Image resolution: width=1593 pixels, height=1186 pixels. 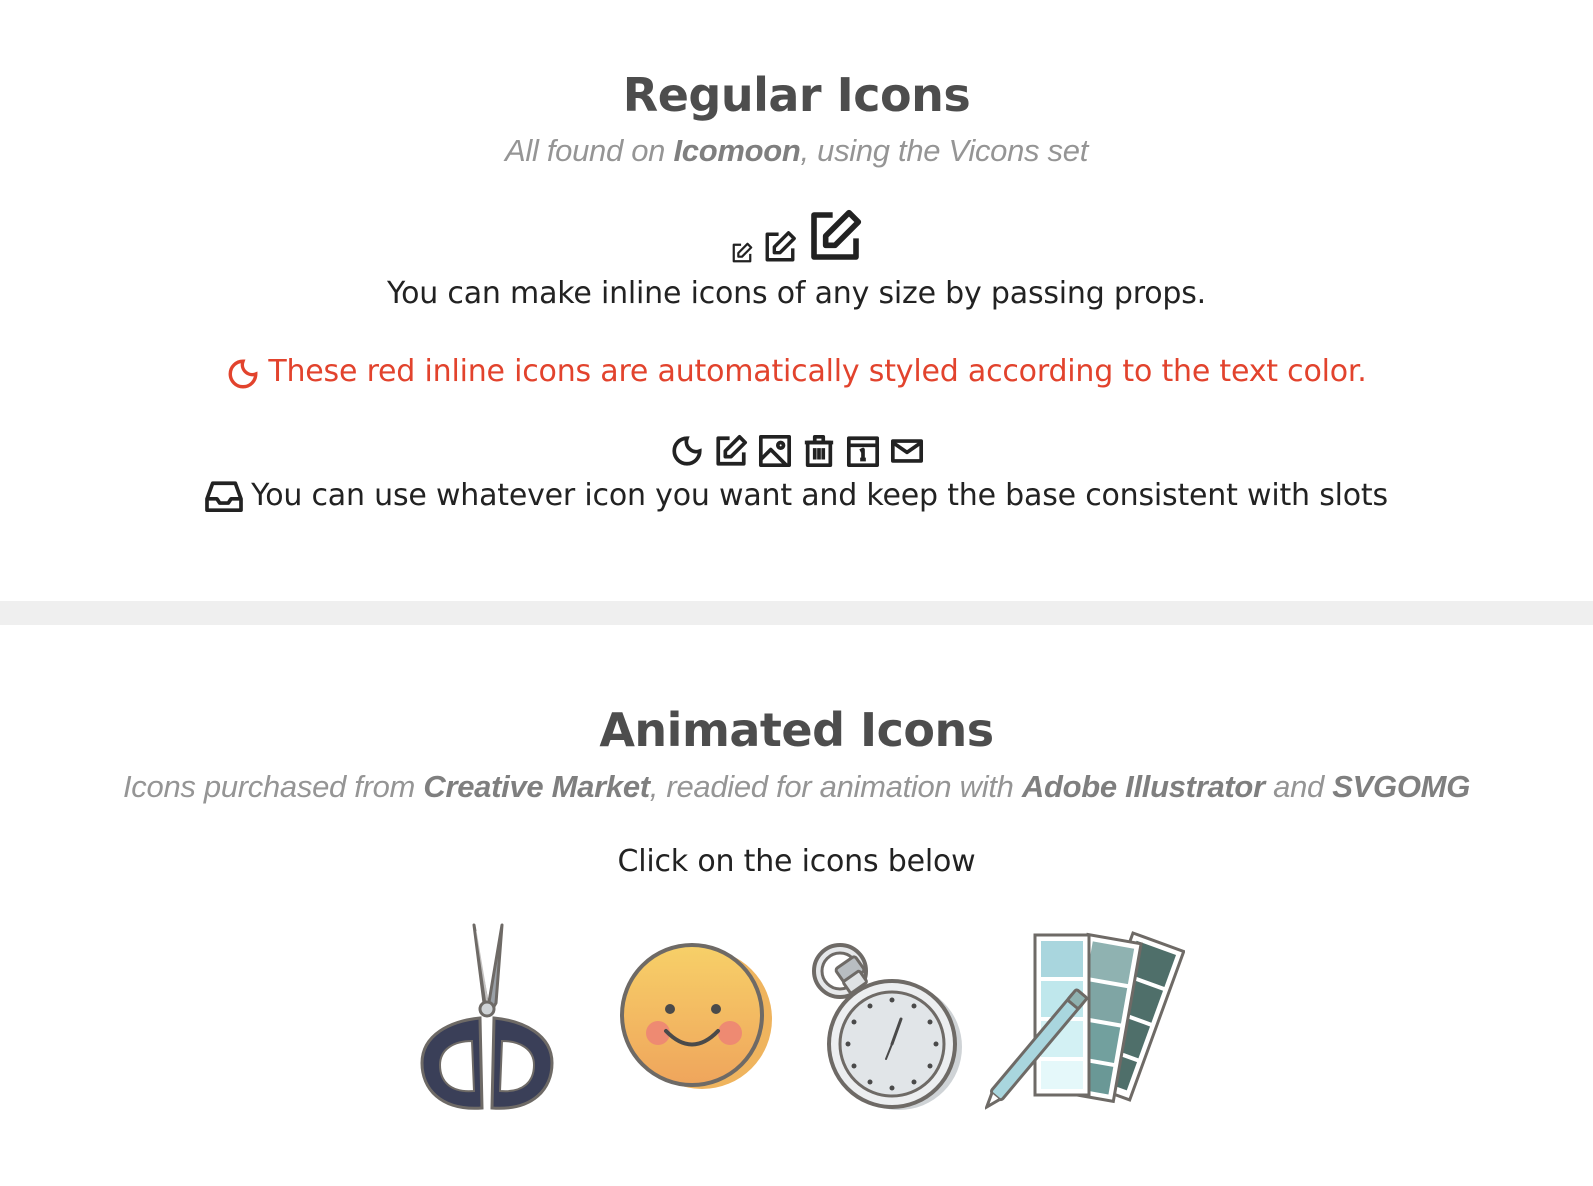 I want to click on trash-icon, so click(x=818, y=451).